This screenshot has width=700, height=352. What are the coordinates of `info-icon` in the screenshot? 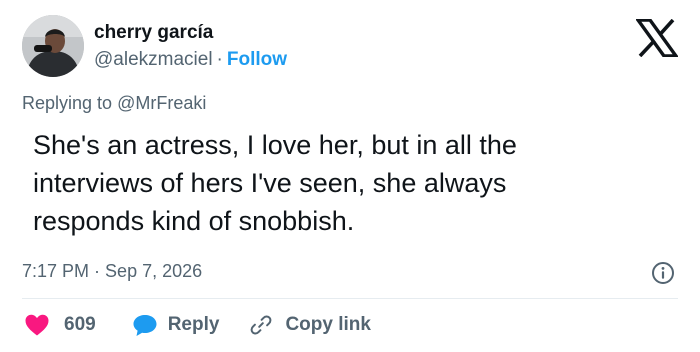 It's located at (663, 273).